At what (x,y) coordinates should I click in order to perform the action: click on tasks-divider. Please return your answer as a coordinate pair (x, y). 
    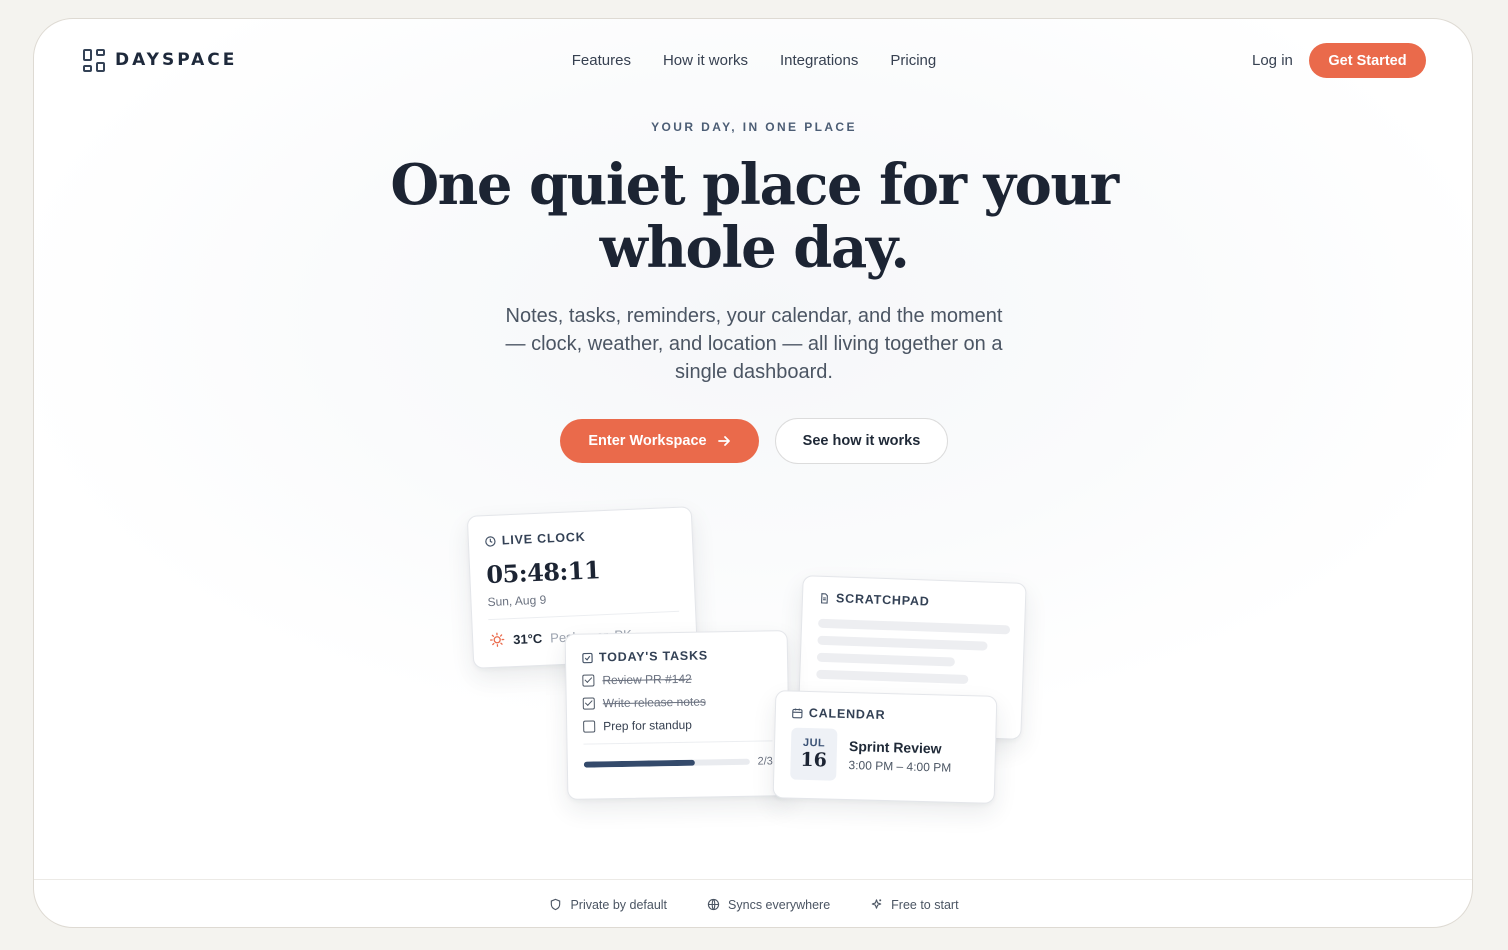
    Looking at the image, I should click on (678, 742).